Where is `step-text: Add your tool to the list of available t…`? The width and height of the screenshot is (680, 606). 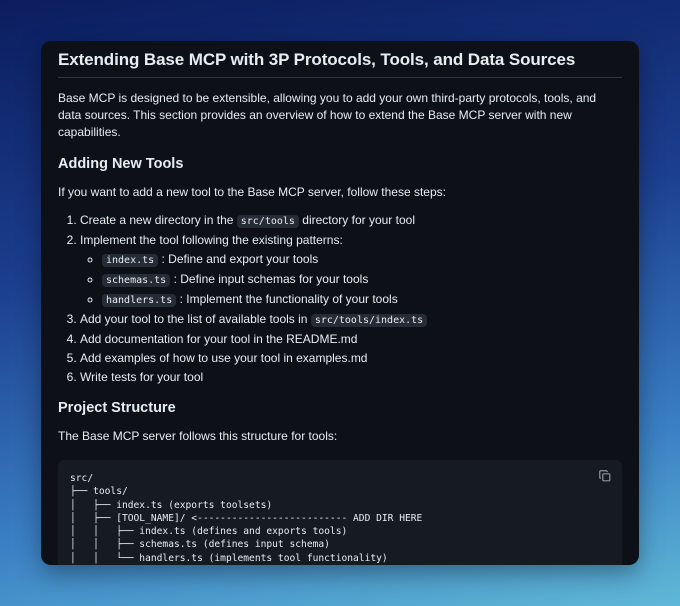
step-text: Add your tool to the list of available t… is located at coordinates (195, 319).